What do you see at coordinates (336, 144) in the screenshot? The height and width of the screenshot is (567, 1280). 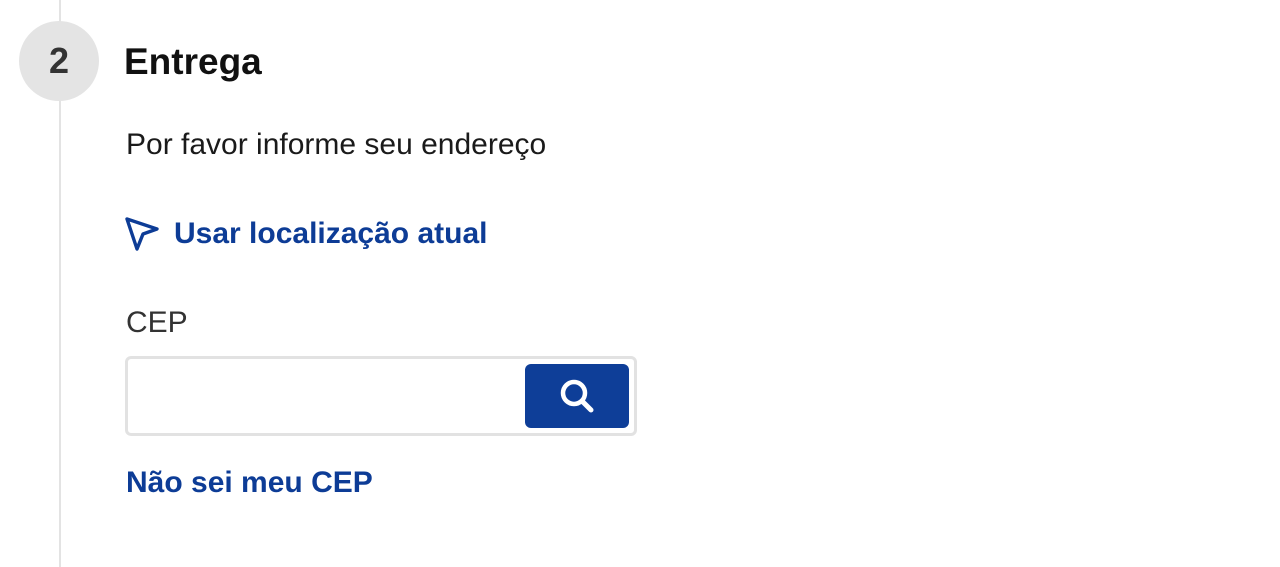 I see `address-instructions: Por favor informe seu endereço` at bounding box center [336, 144].